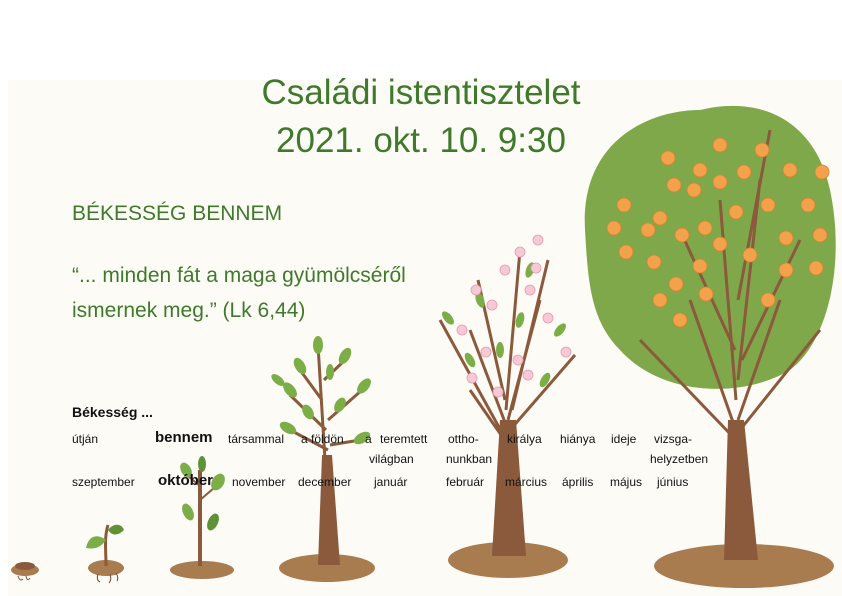 The width and height of the screenshot is (842, 596). Describe the element at coordinates (103, 482) in the screenshot. I see `month-1: szeptember` at that location.